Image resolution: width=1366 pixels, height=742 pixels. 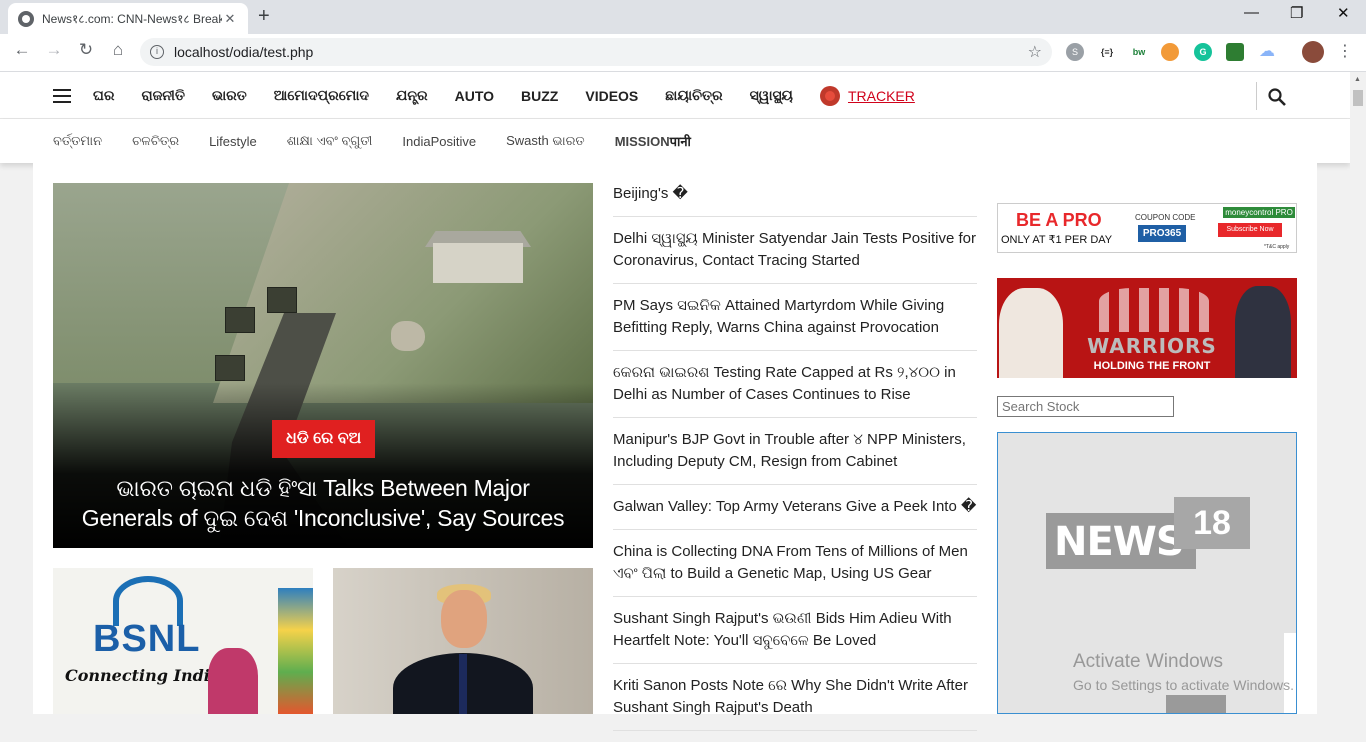 What do you see at coordinates (881, 95) in the screenshot?
I see `tracker-label: TRACKER` at bounding box center [881, 95].